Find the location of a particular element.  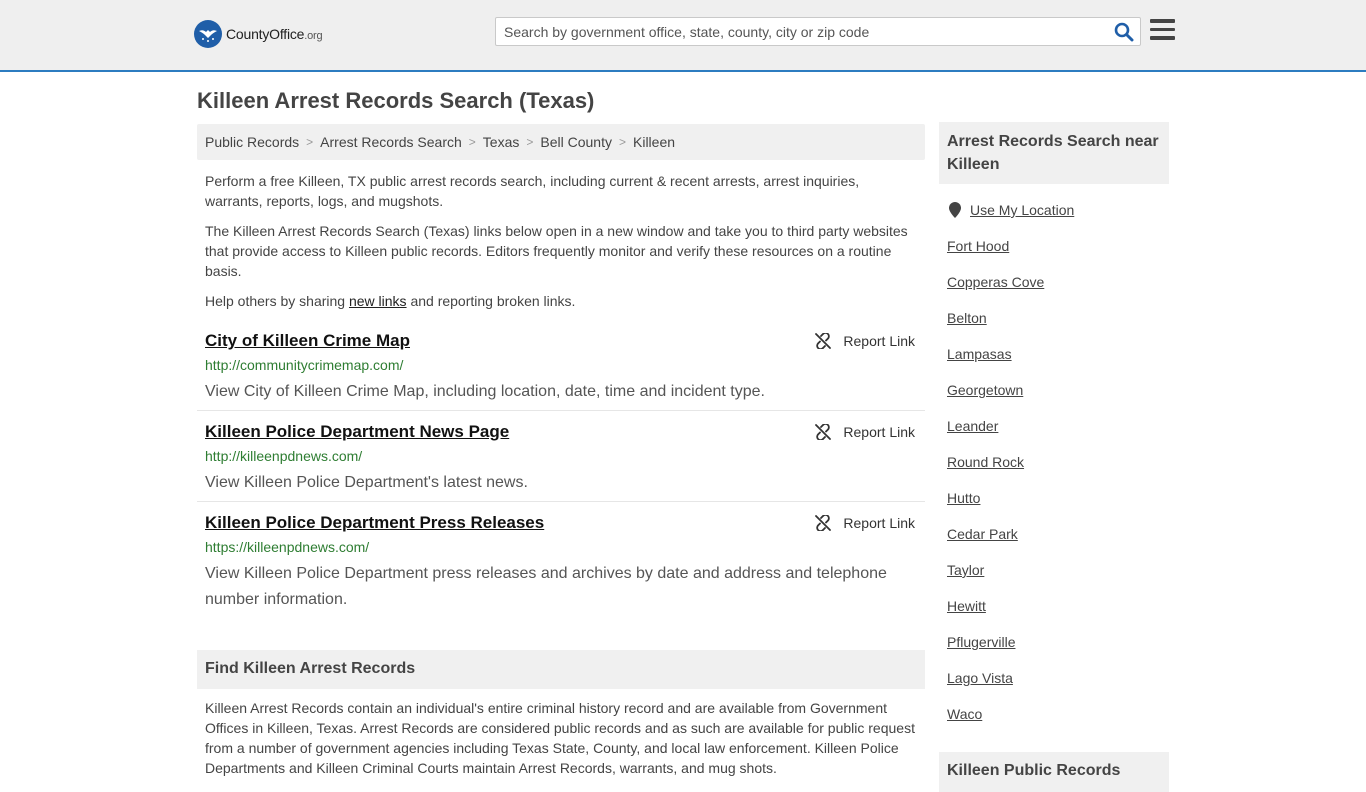

new-links-link: new links is located at coordinates (378, 301).